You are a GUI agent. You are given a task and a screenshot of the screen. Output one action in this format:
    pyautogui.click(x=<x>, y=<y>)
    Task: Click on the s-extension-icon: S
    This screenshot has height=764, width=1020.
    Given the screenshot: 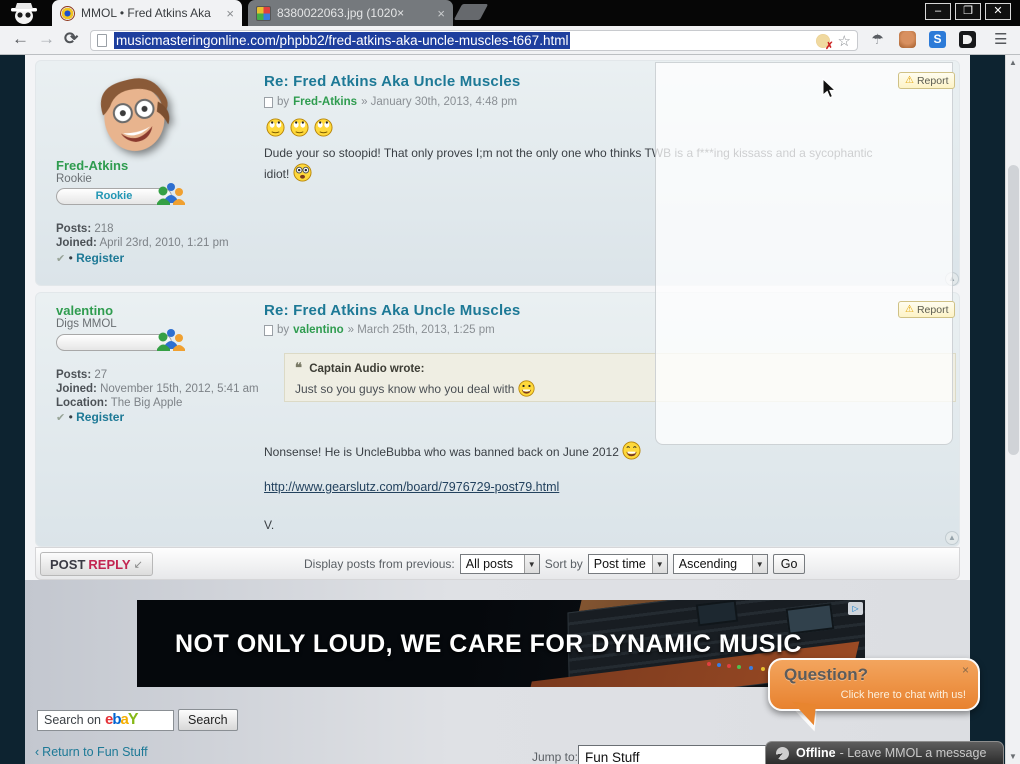 What is the action you would take?
    pyautogui.click(x=937, y=39)
    